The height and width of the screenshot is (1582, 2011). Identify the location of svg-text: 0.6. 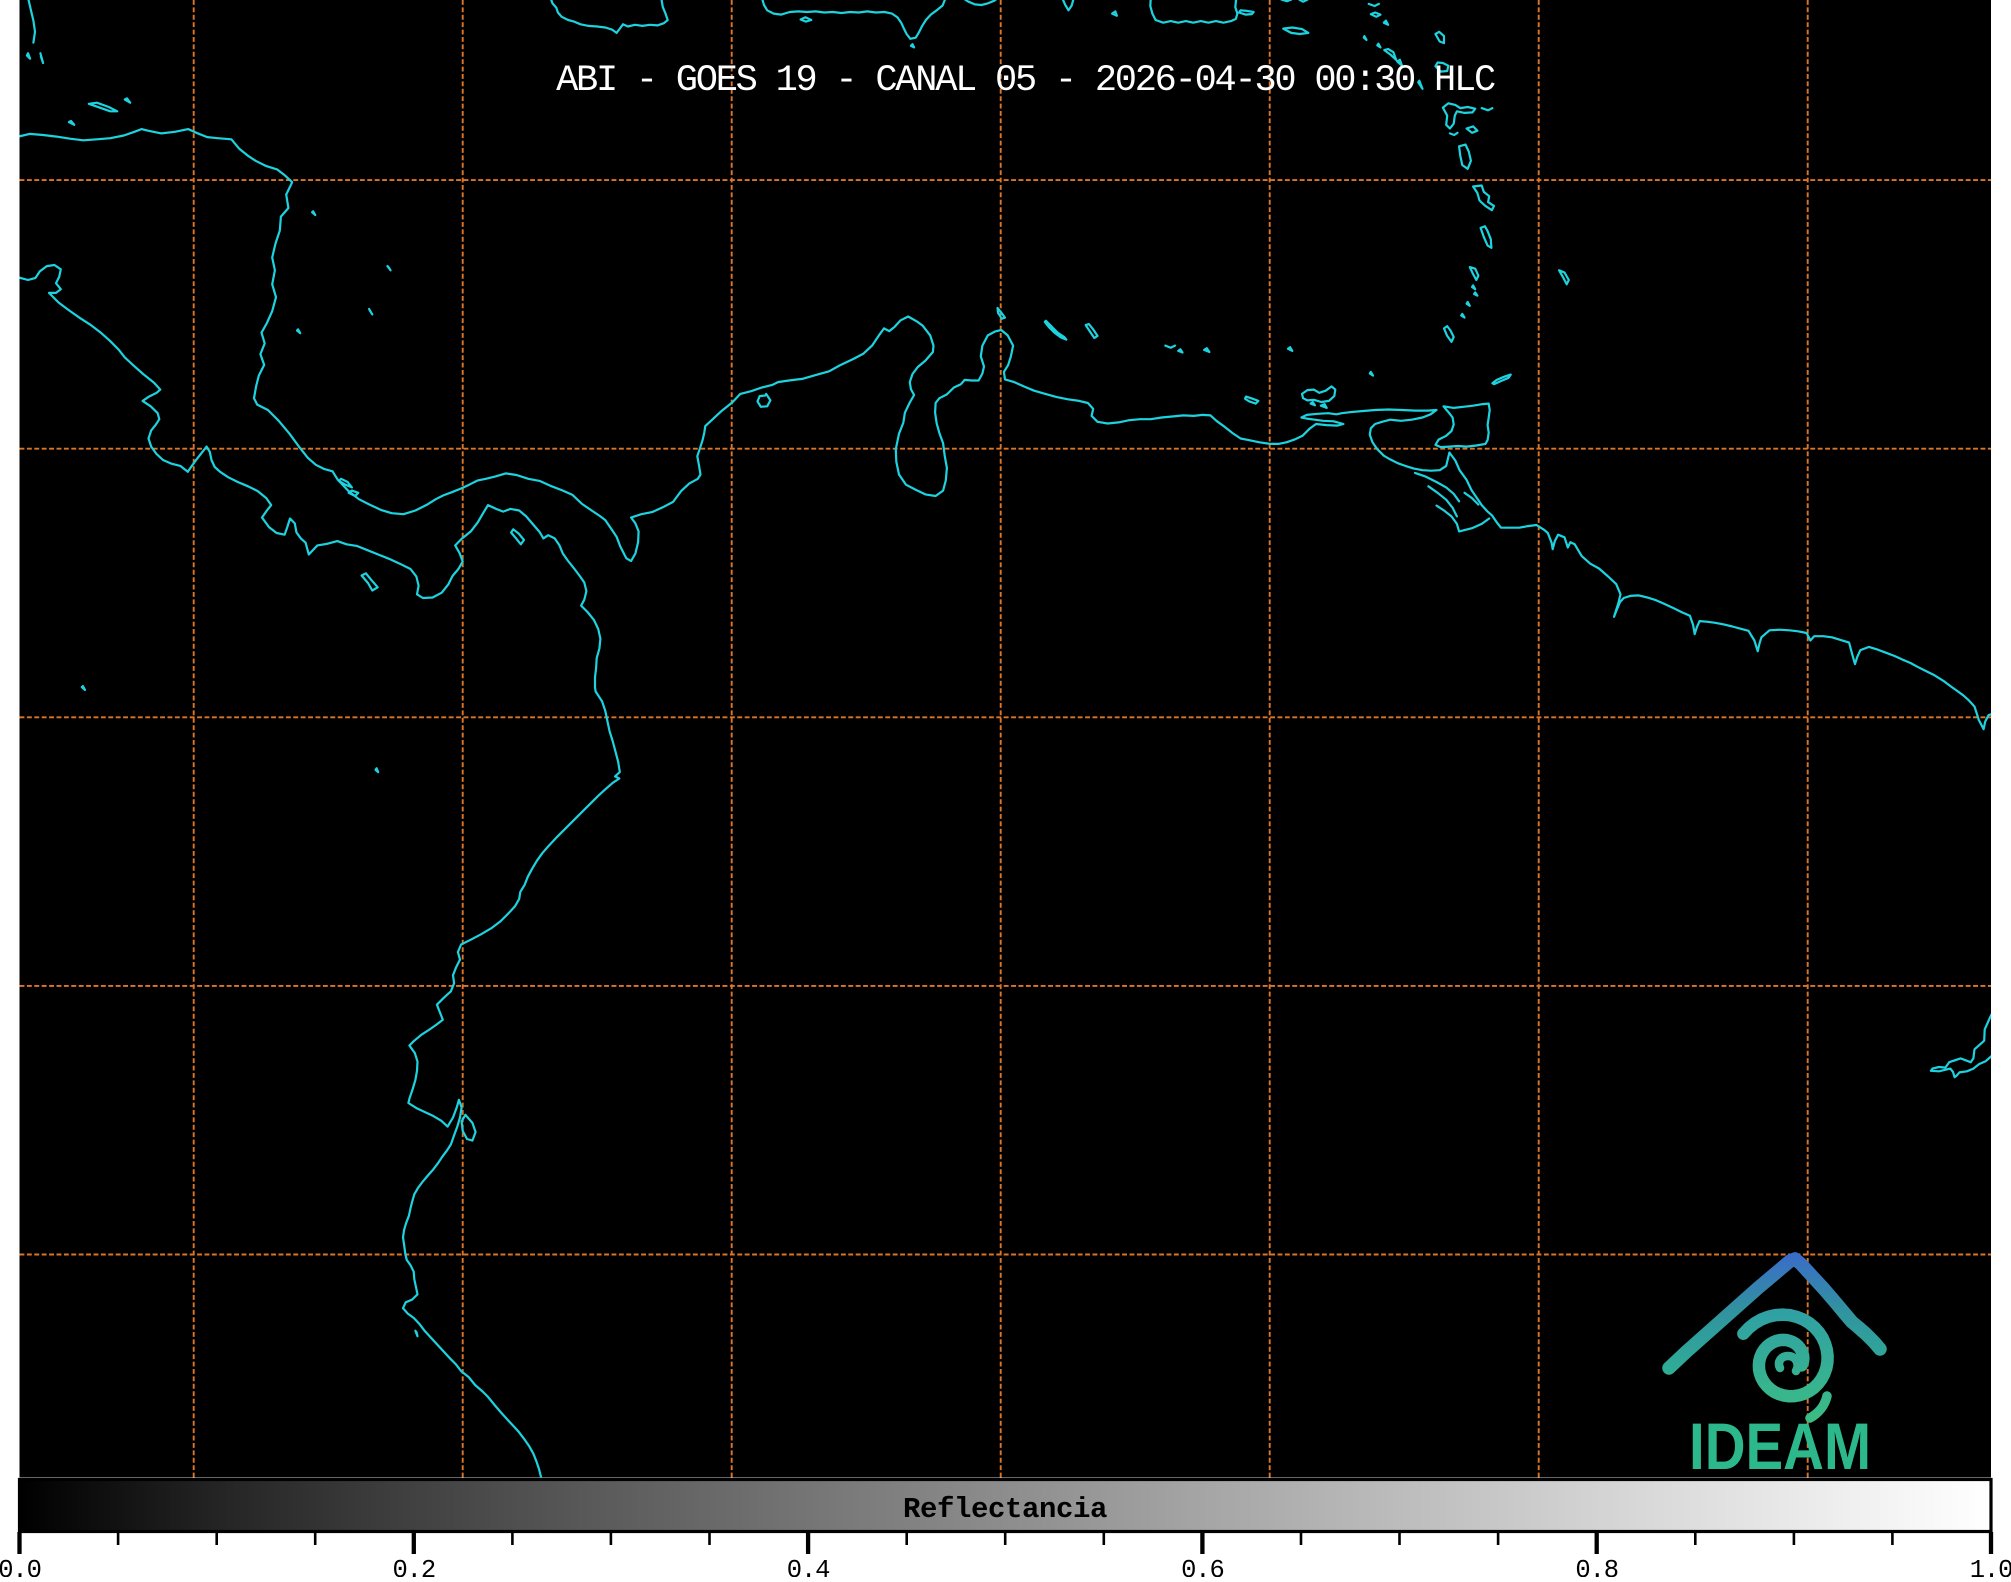
(1202, 1566).